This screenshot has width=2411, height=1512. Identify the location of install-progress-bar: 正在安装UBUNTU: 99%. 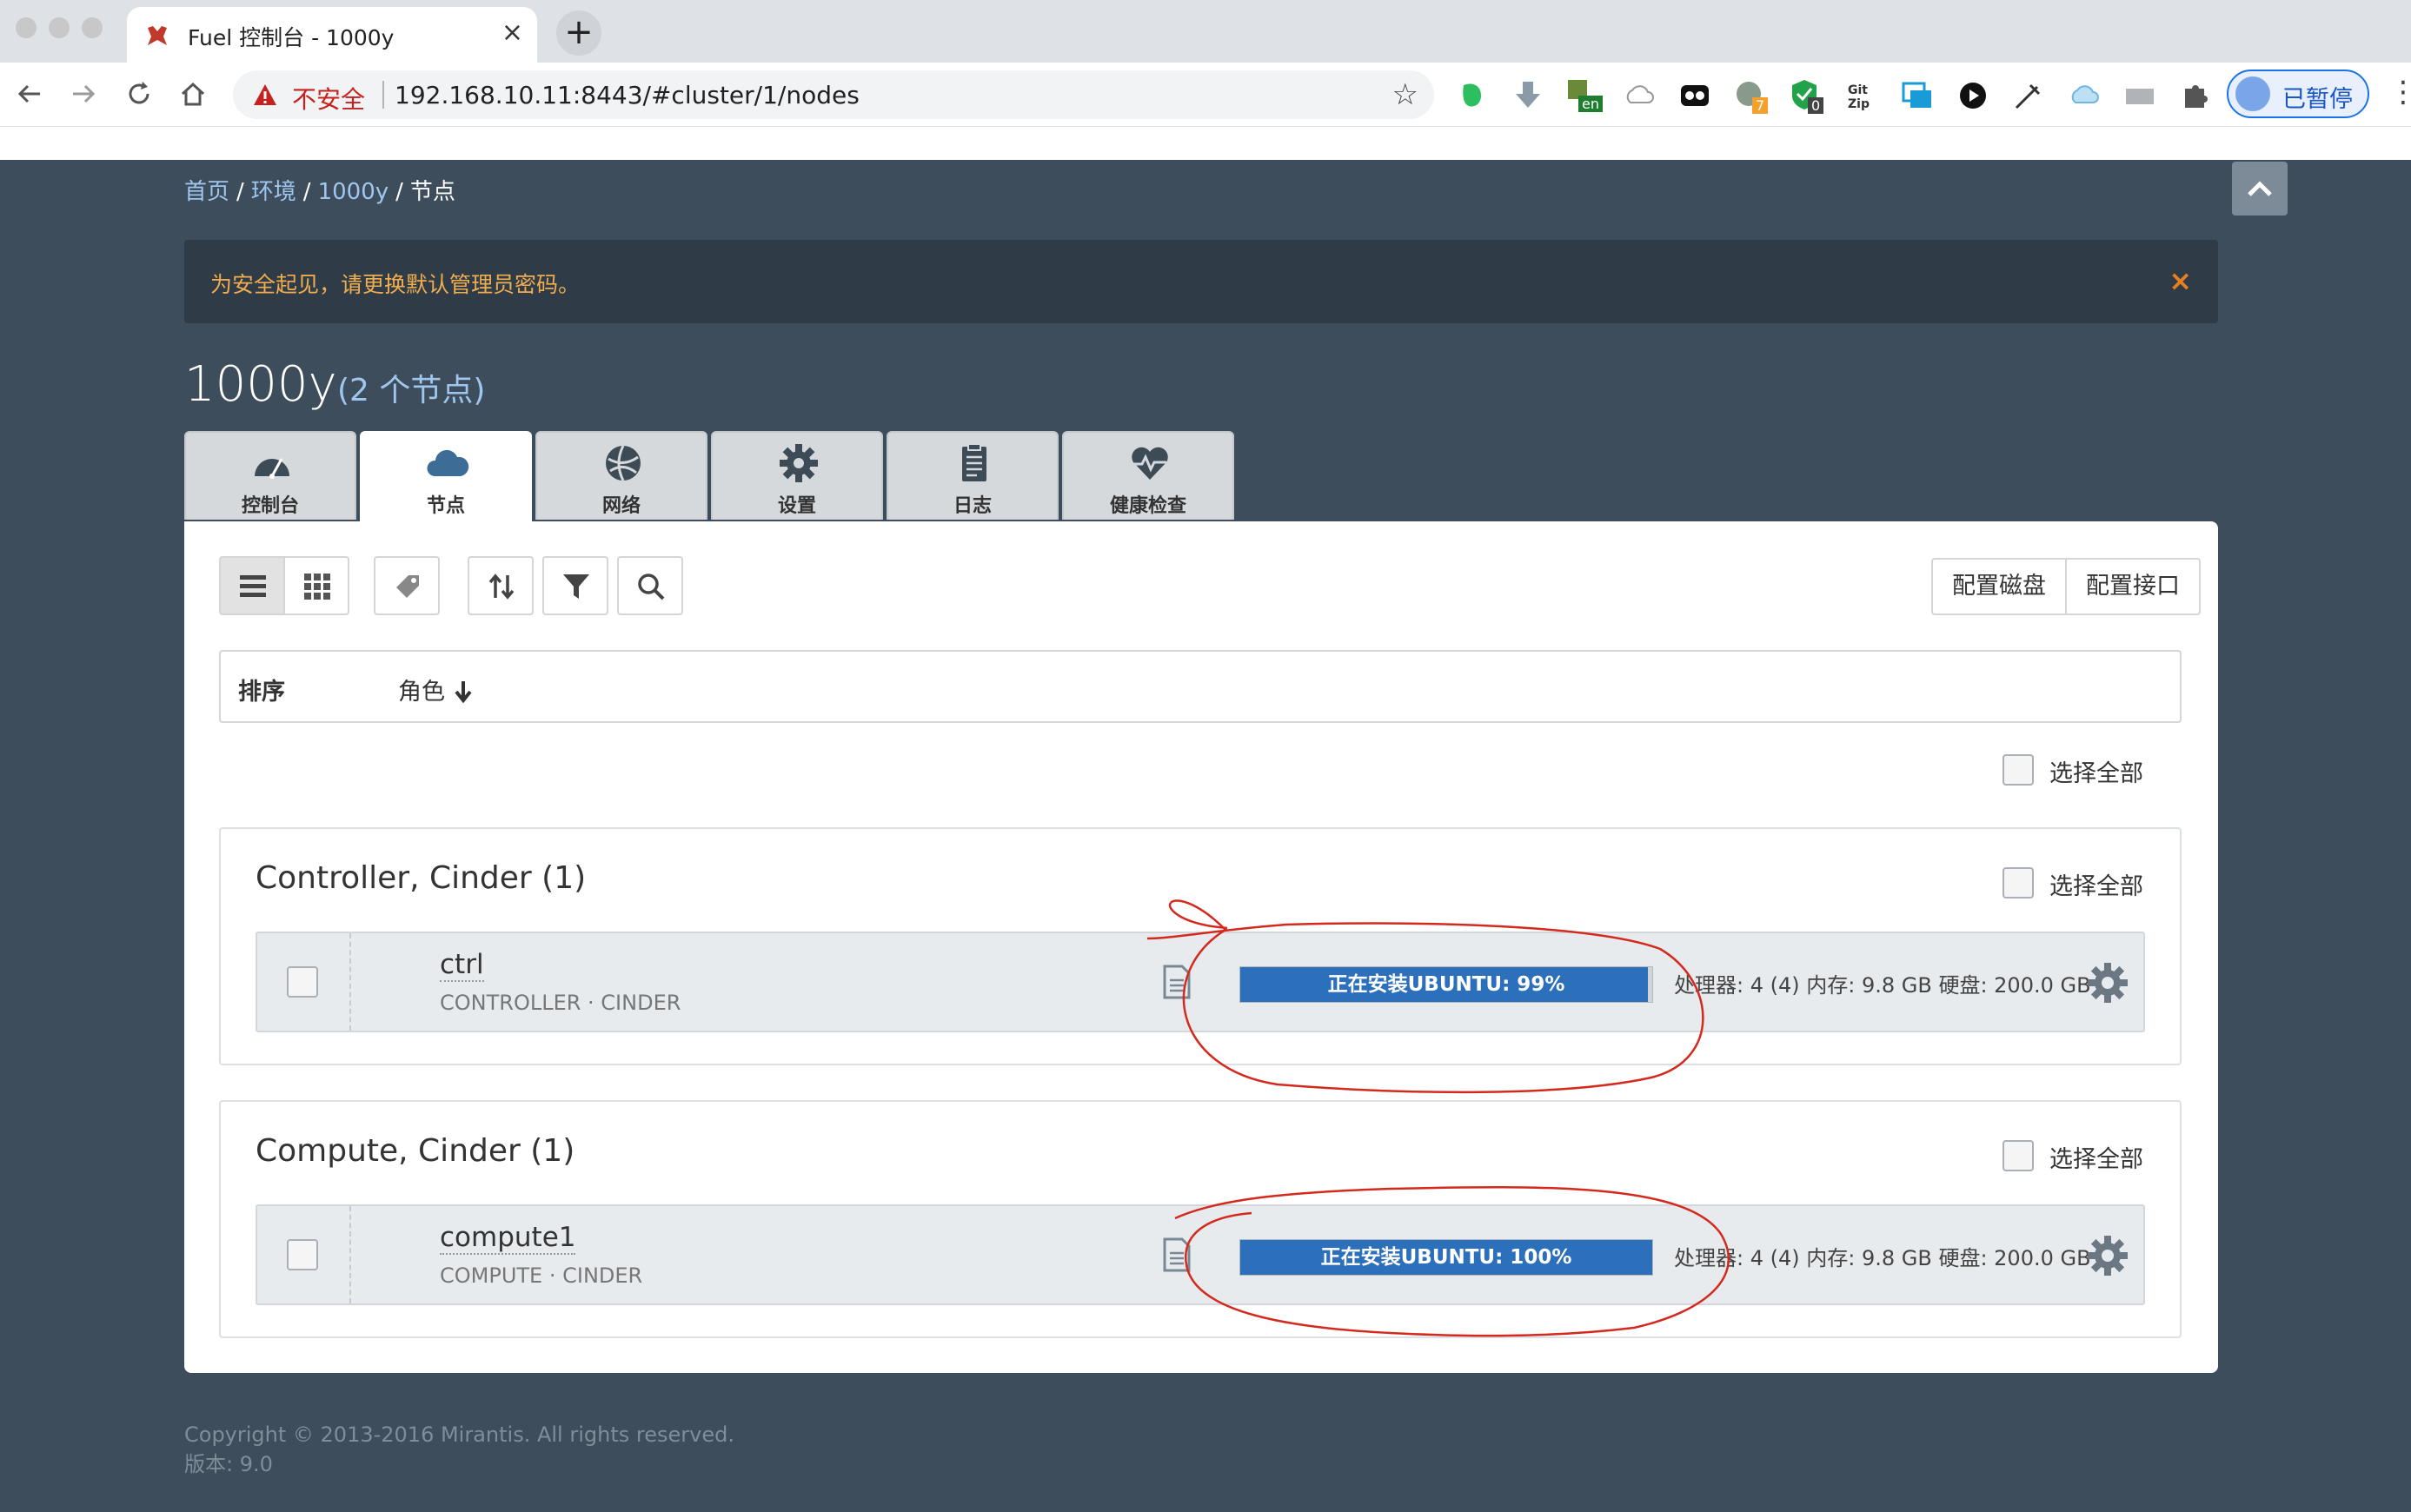
(1446, 984).